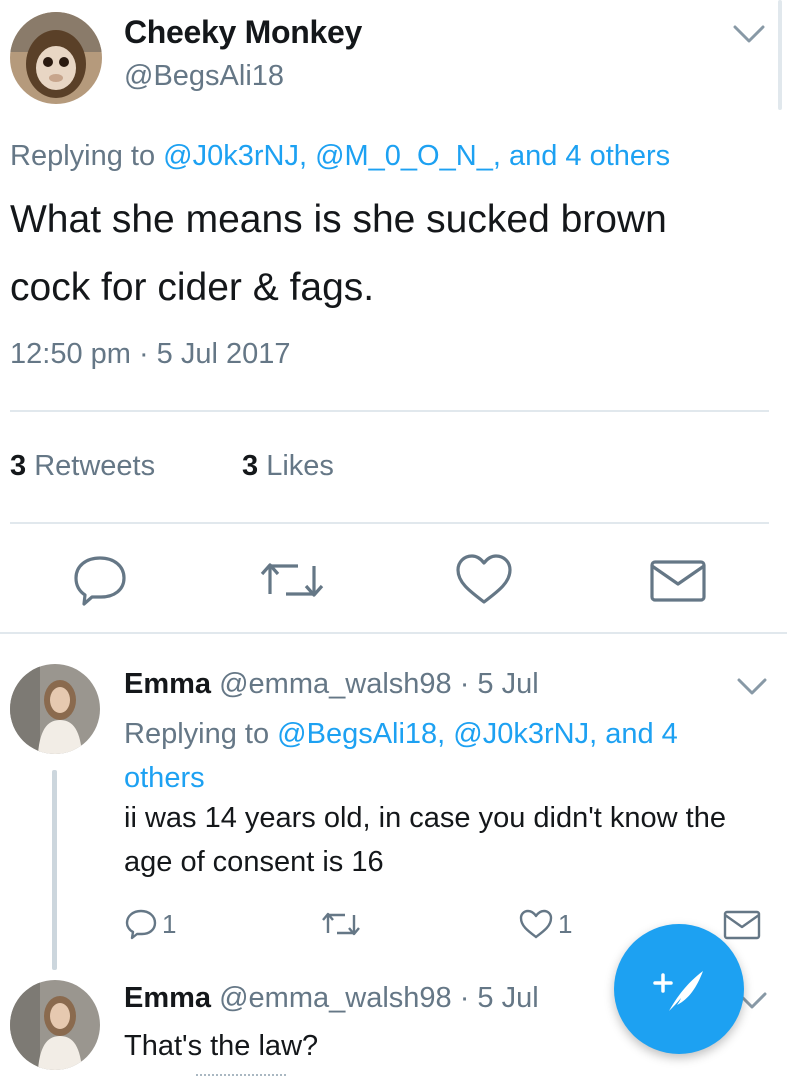 The height and width of the screenshot is (1080, 787). Describe the element at coordinates (250, 466) in the screenshot. I see `likes-count: 3` at that location.